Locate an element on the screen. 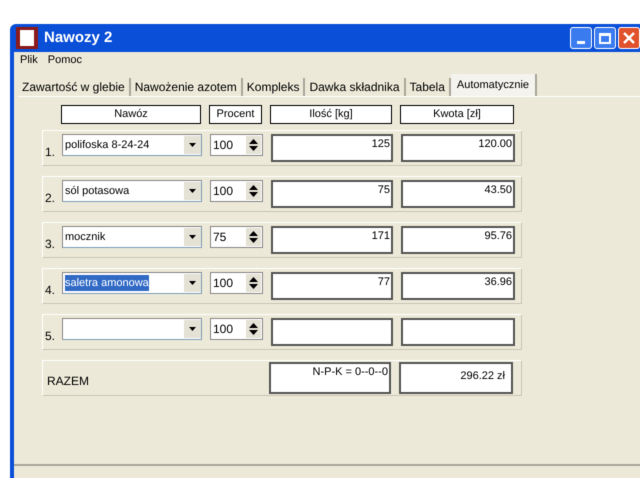 The width and height of the screenshot is (640, 478). fertilizer-dropdown: saletra amonowa is located at coordinates (132, 283).